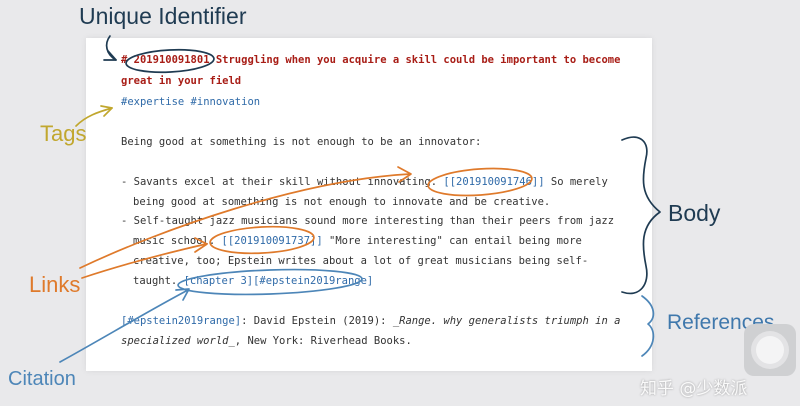  I want to click on label-unique-identifier: Unique Identifier, so click(163, 16).